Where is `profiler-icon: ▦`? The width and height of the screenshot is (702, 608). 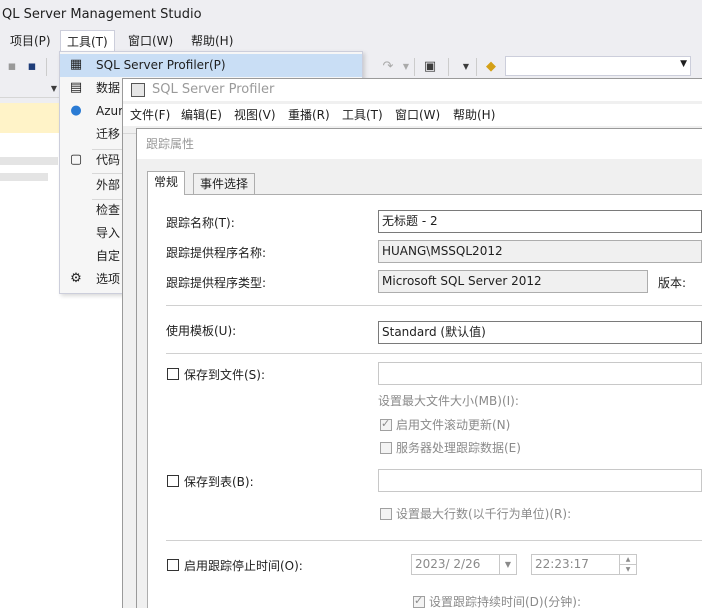
profiler-icon: ▦ is located at coordinates (76, 64).